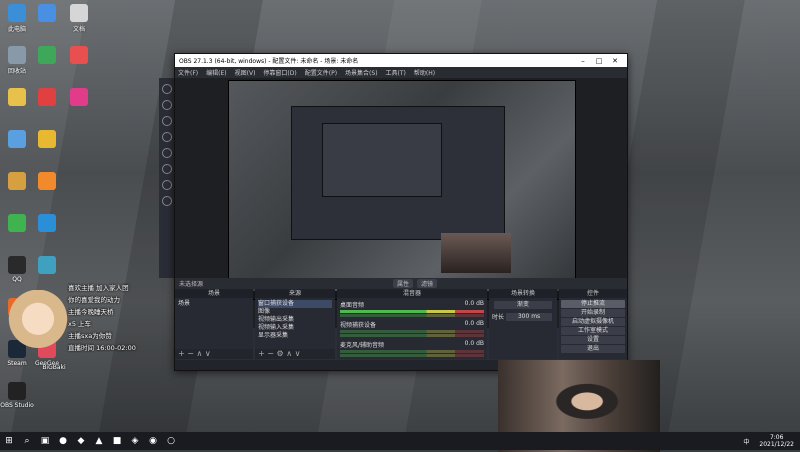 This screenshot has width=800, height=452. What do you see at coordinates (295, 304) in the screenshot?
I see `source-item: 窗口捕获设备` at bounding box center [295, 304].